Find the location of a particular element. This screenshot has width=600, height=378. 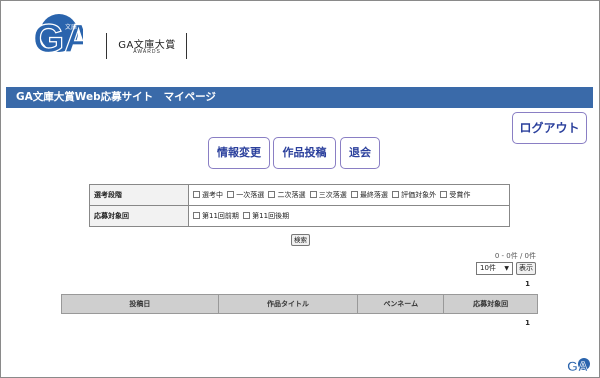

post-work-button: 作品投稿 is located at coordinates (304, 153).